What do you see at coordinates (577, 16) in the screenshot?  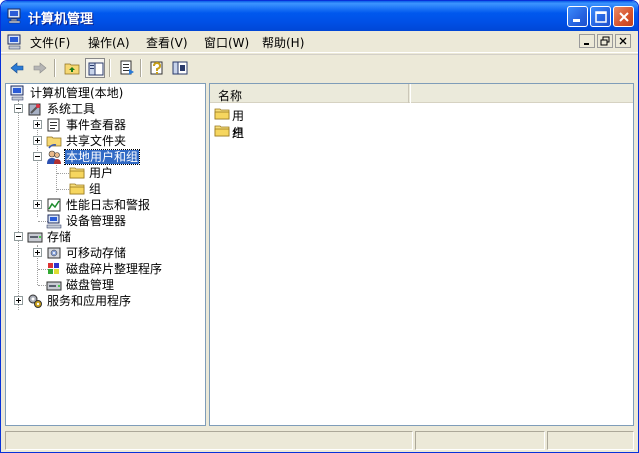 I see `minimize-button` at bounding box center [577, 16].